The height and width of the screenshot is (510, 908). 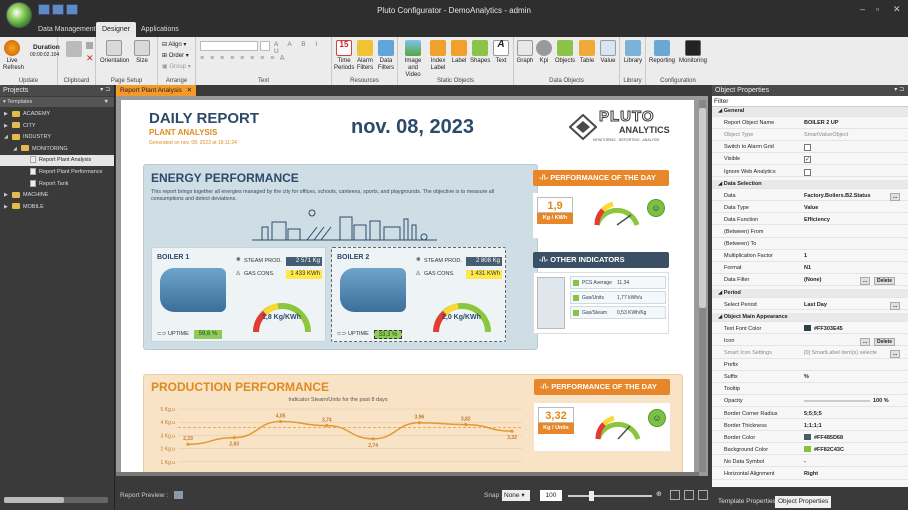 I want to click on templates-root: ▾ Templates ▼, so click(x=57, y=102).